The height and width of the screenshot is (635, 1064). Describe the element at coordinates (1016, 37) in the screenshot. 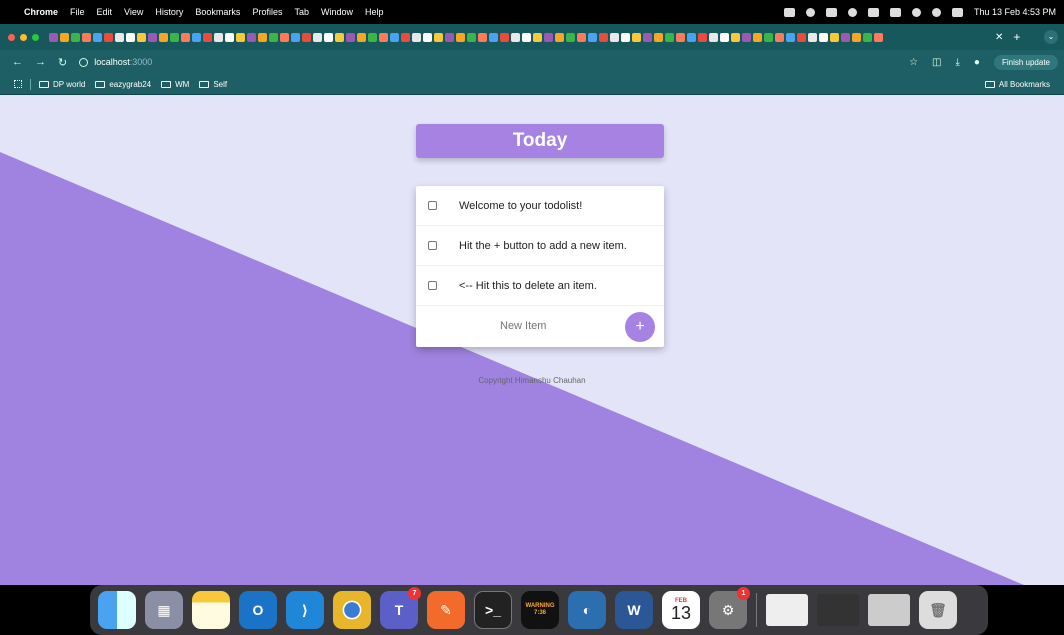

I see `new-tab-button: +` at that location.